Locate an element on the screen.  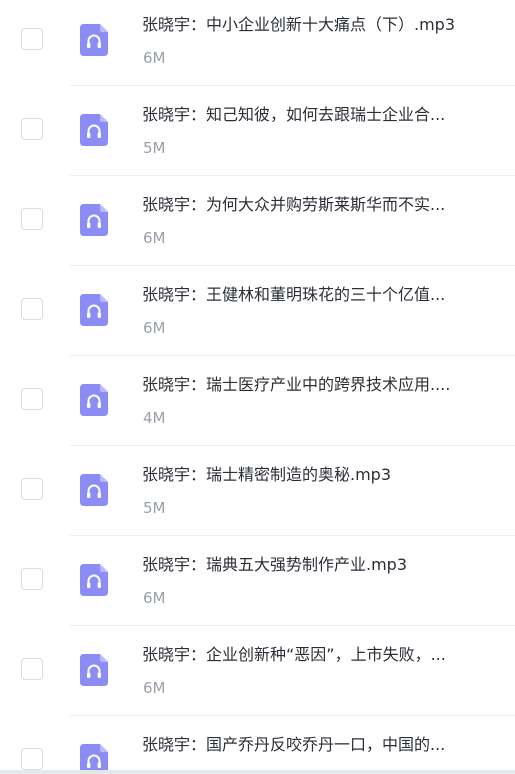
file-row: 张晓宇：中小企业创新十大痛点（下）.mp3 6M is located at coordinates (257, 43).